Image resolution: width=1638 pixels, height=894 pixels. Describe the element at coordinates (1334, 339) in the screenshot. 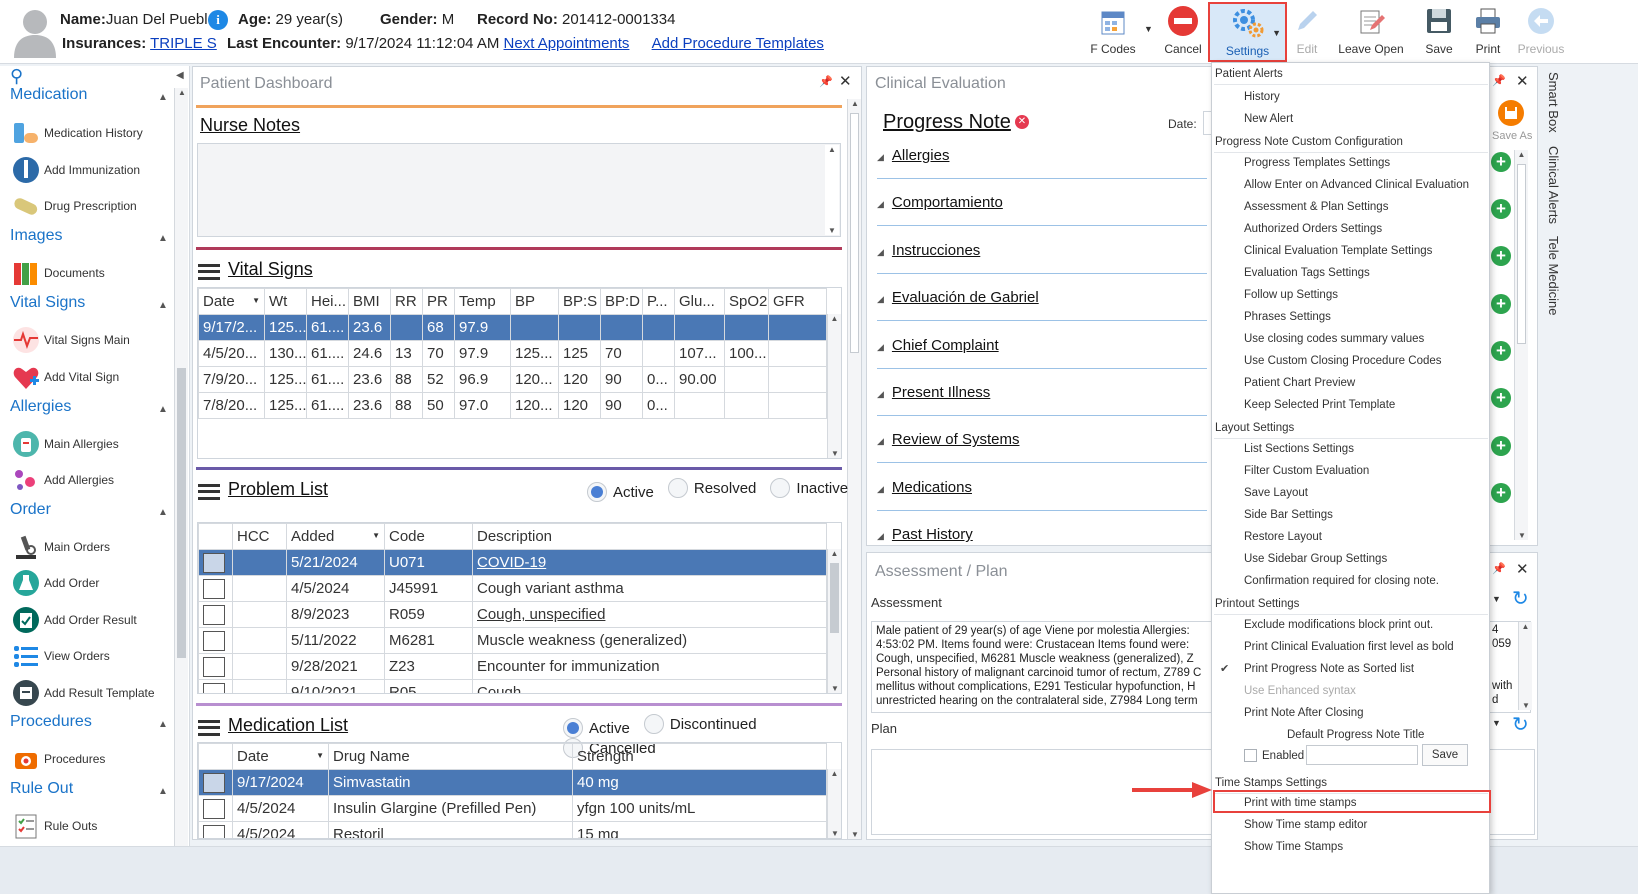

I see `menu-item-use-closing-codes: Use closing codes summary values` at that location.